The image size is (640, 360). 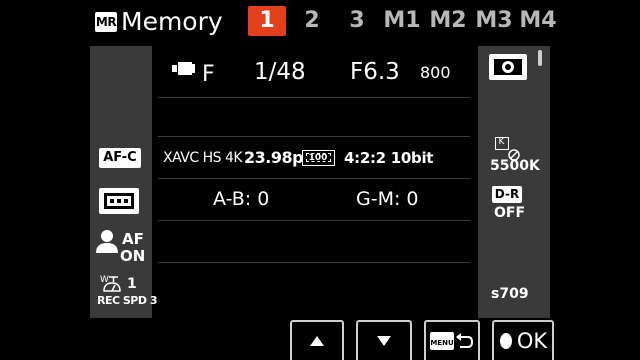 I want to click on svg-text: MENU, so click(x=442, y=343).